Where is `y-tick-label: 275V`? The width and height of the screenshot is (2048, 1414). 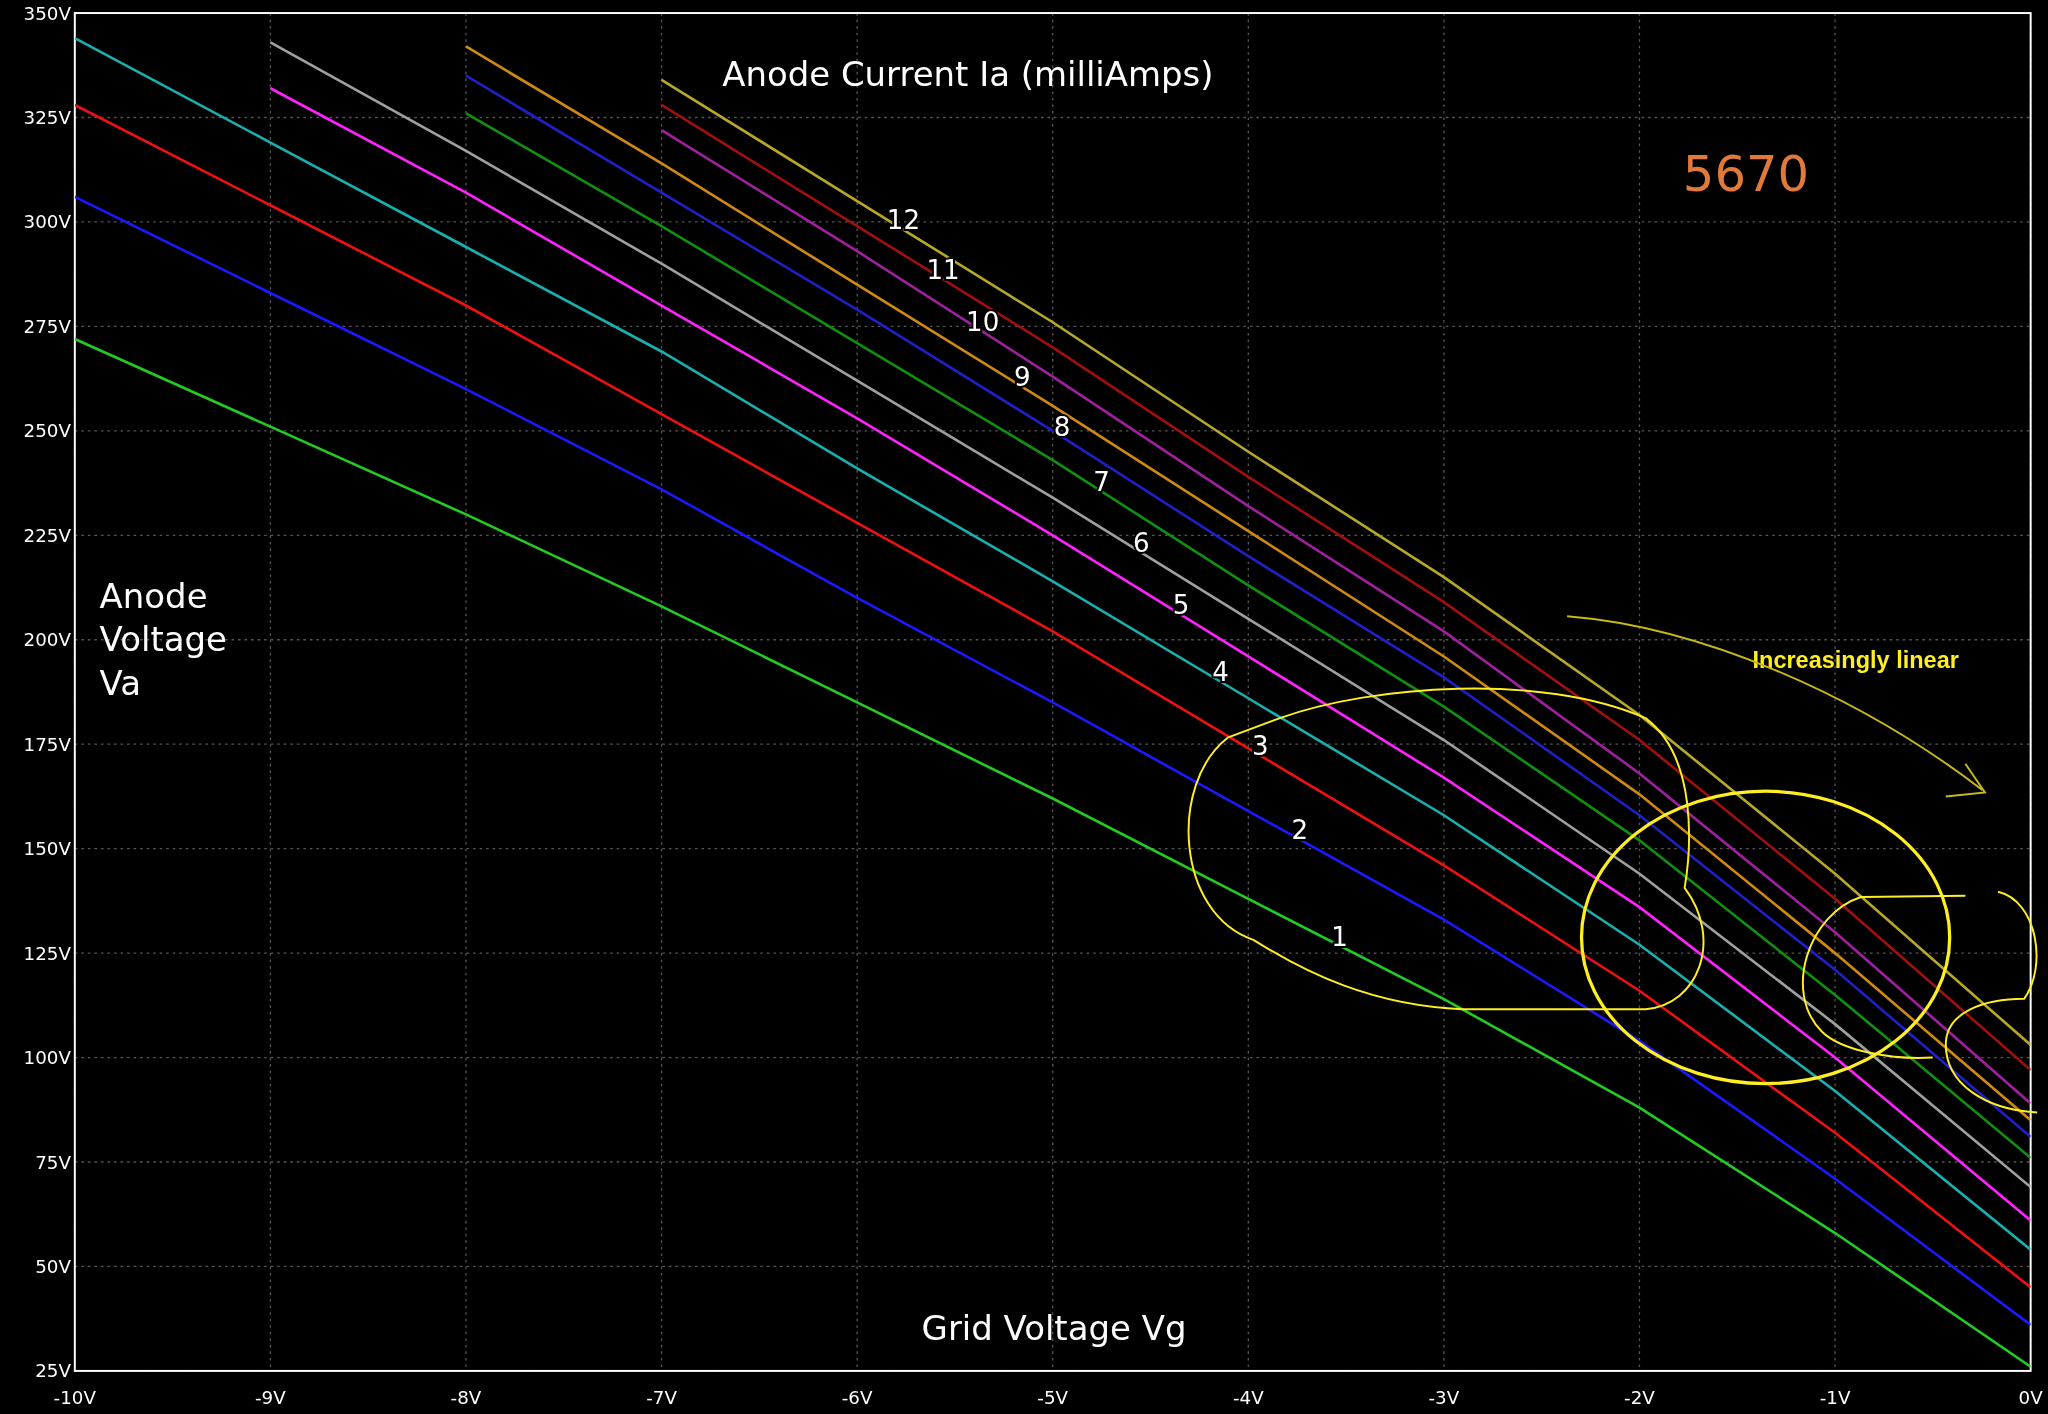 y-tick-label: 275V is located at coordinates (47, 326).